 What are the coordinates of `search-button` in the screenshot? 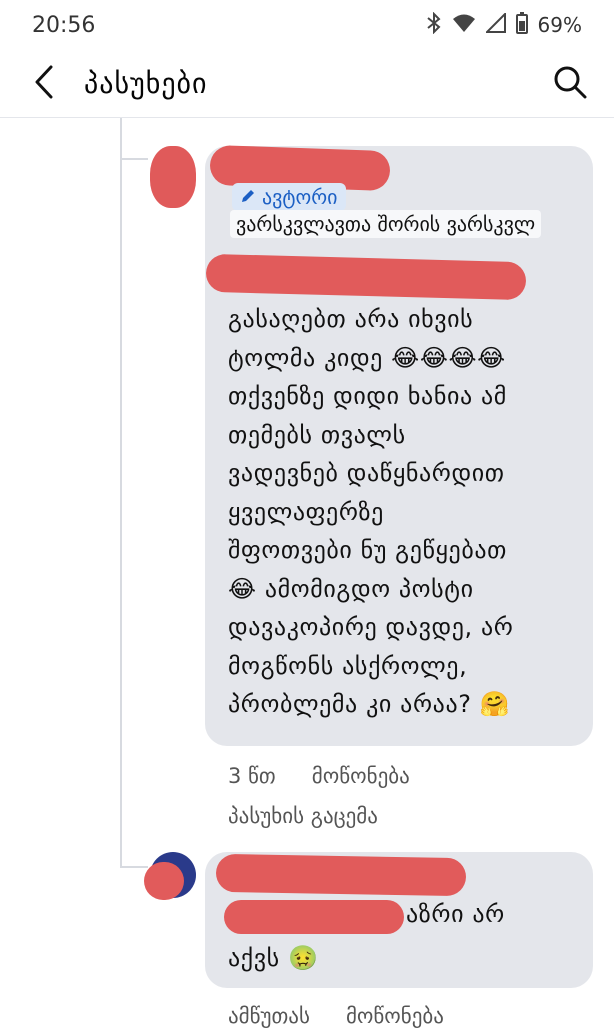 It's located at (570, 84).